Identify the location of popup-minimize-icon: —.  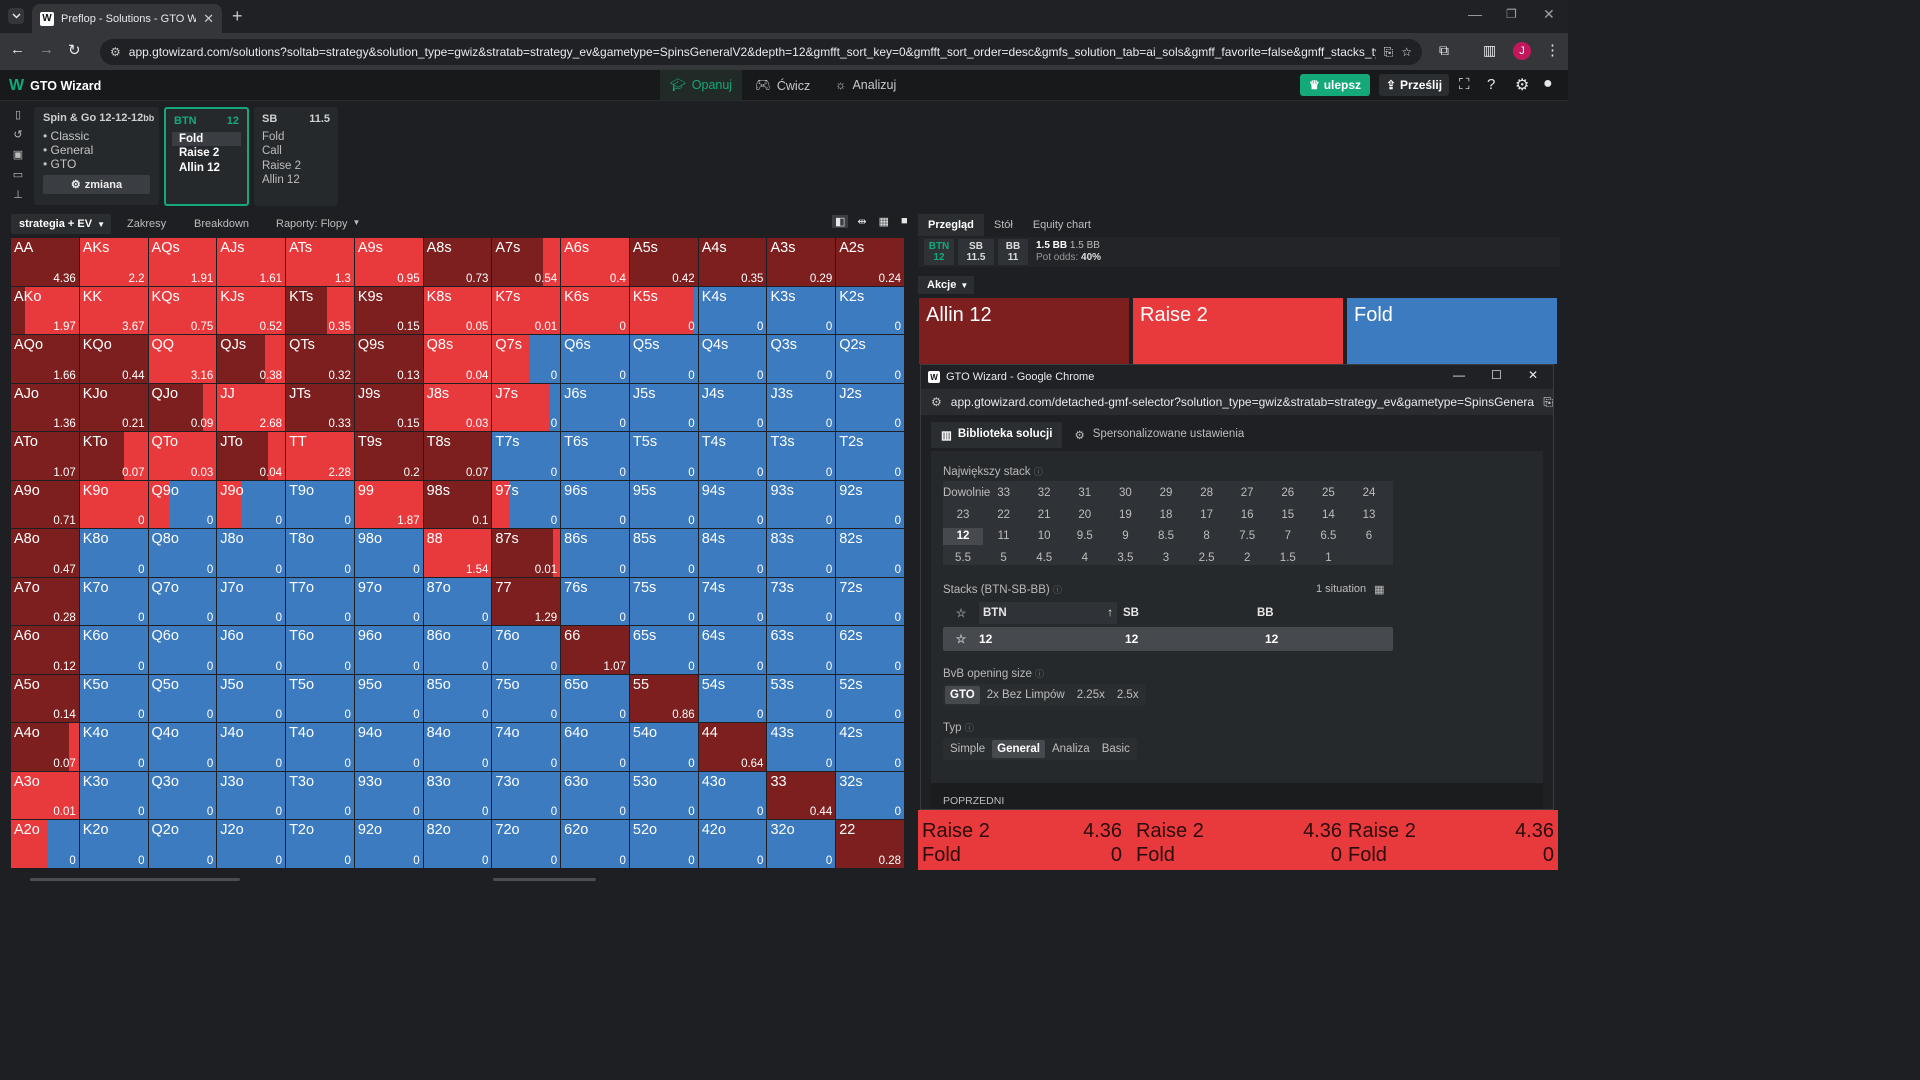
(1459, 375).